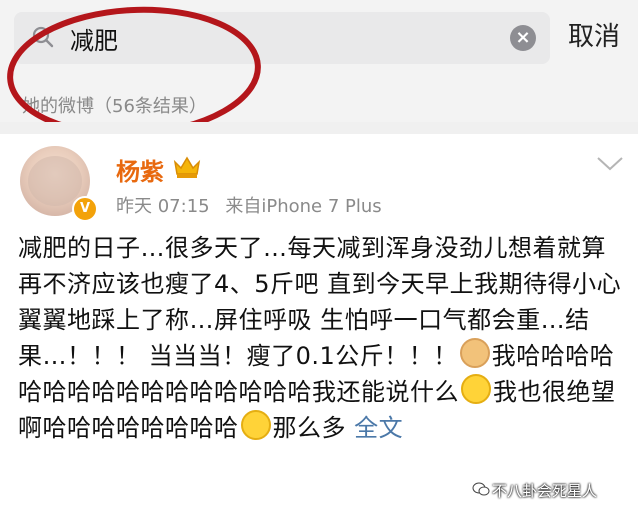 The width and height of the screenshot is (638, 520). I want to click on wechat-icon, so click(481, 489).